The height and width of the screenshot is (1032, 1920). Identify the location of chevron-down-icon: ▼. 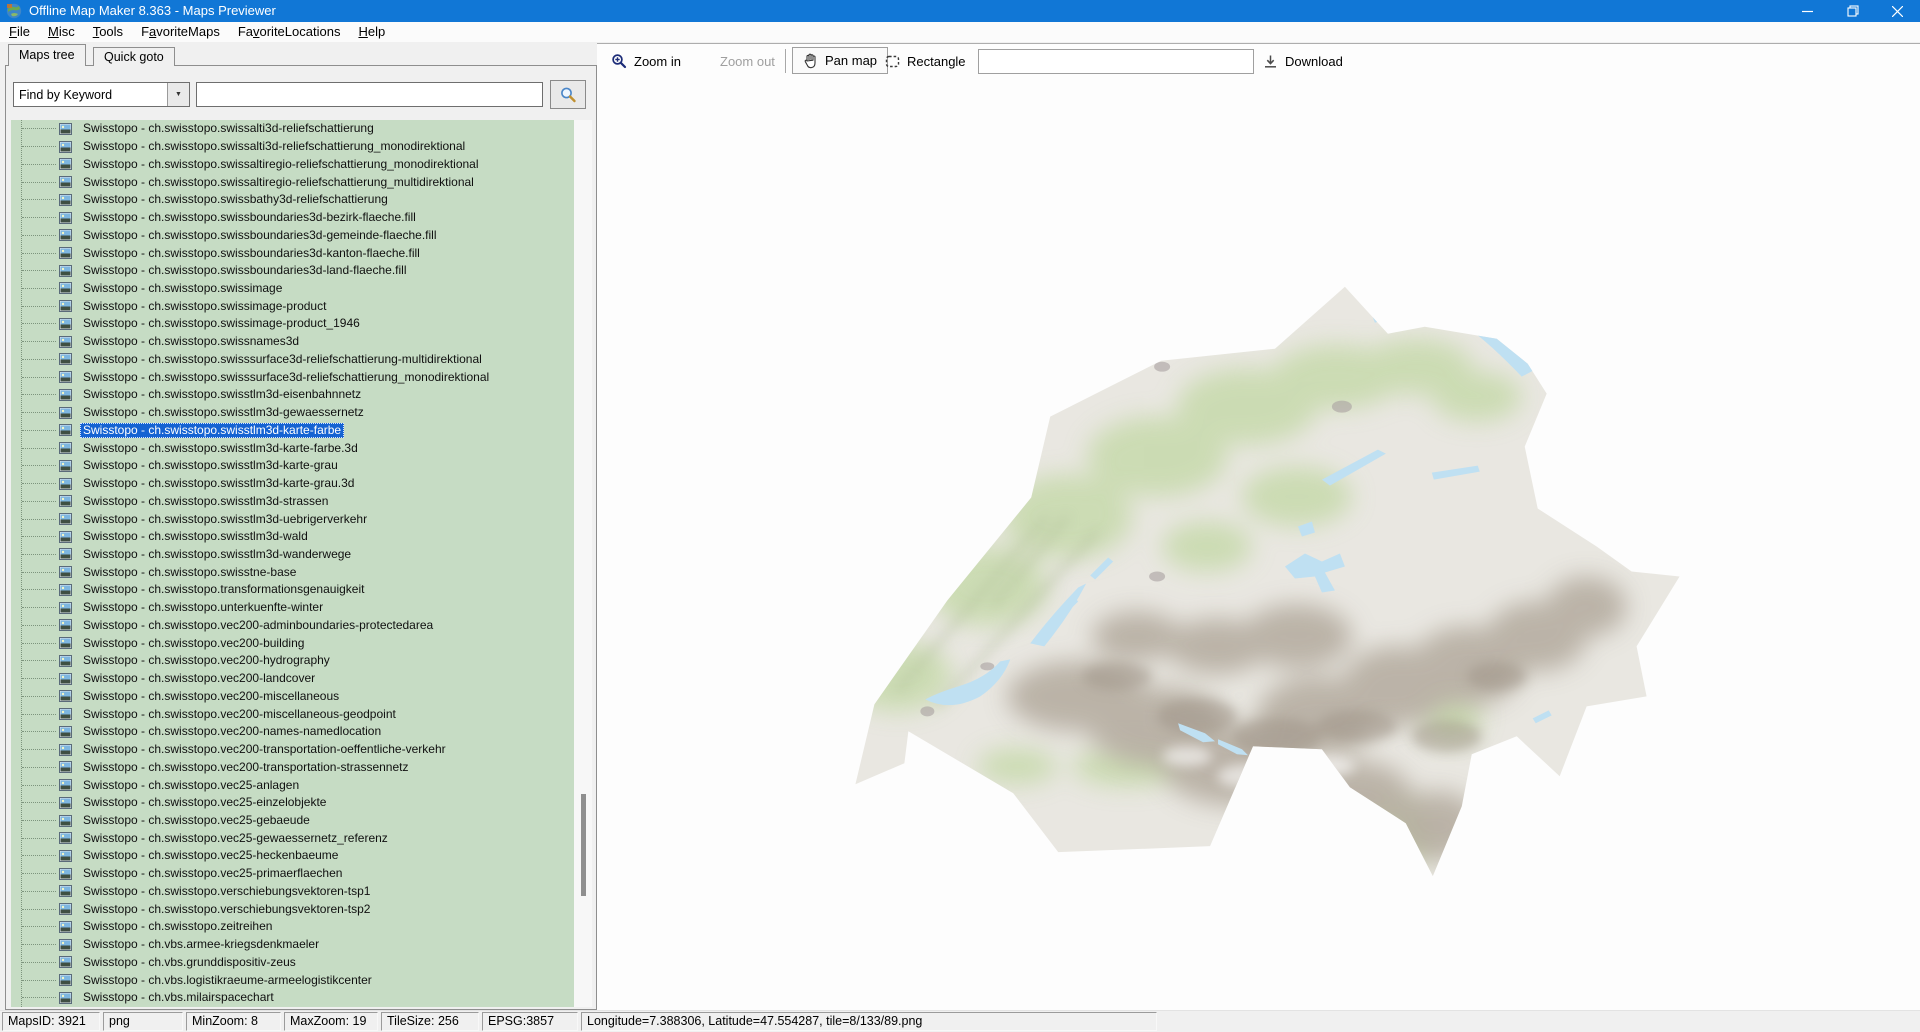
(178, 94).